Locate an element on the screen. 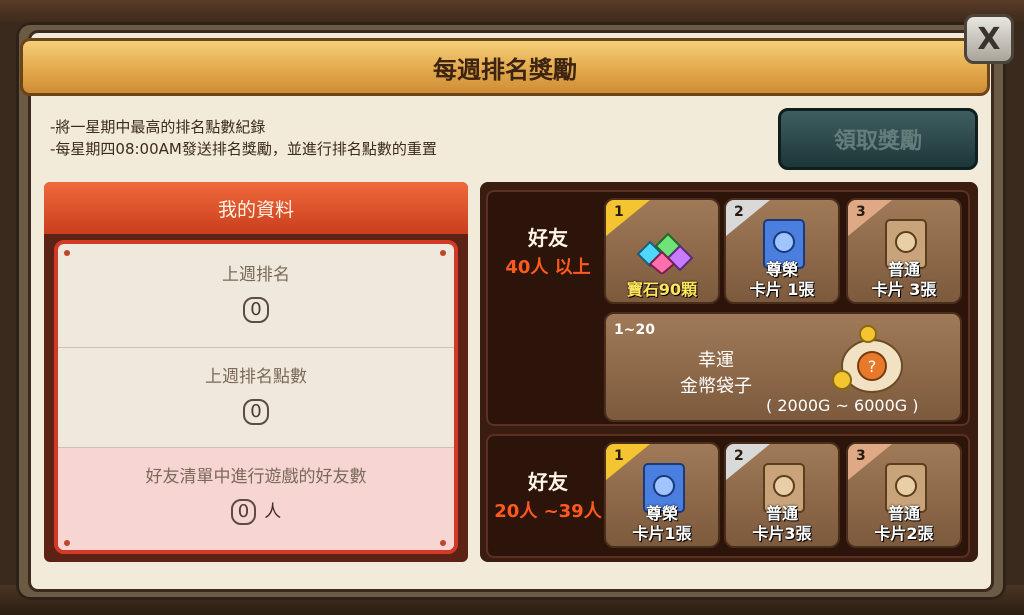  coin-bag-icon: ? is located at coordinates (867, 359).